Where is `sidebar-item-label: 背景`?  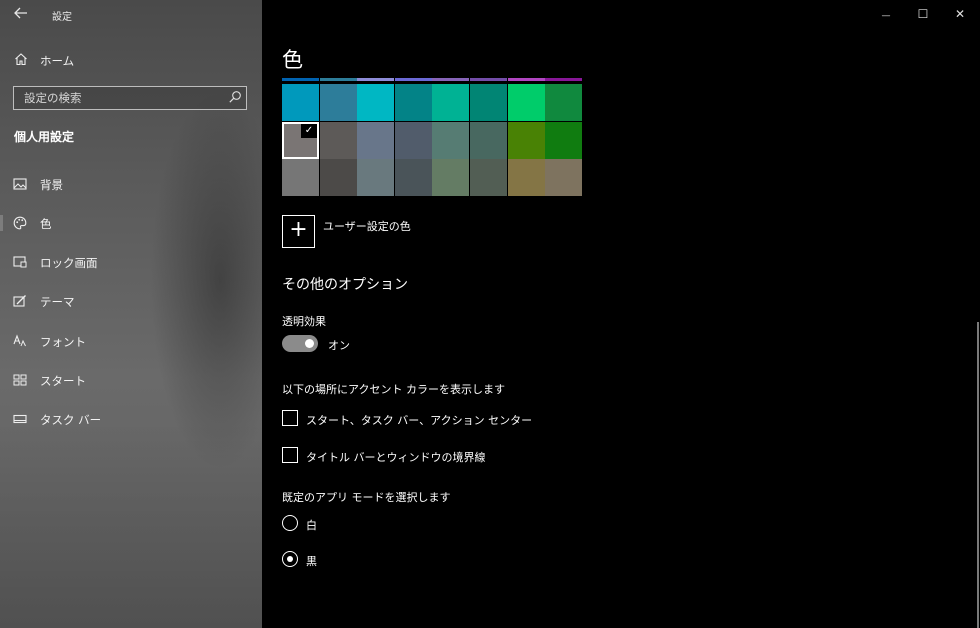
sidebar-item-label: 背景 is located at coordinates (51, 185).